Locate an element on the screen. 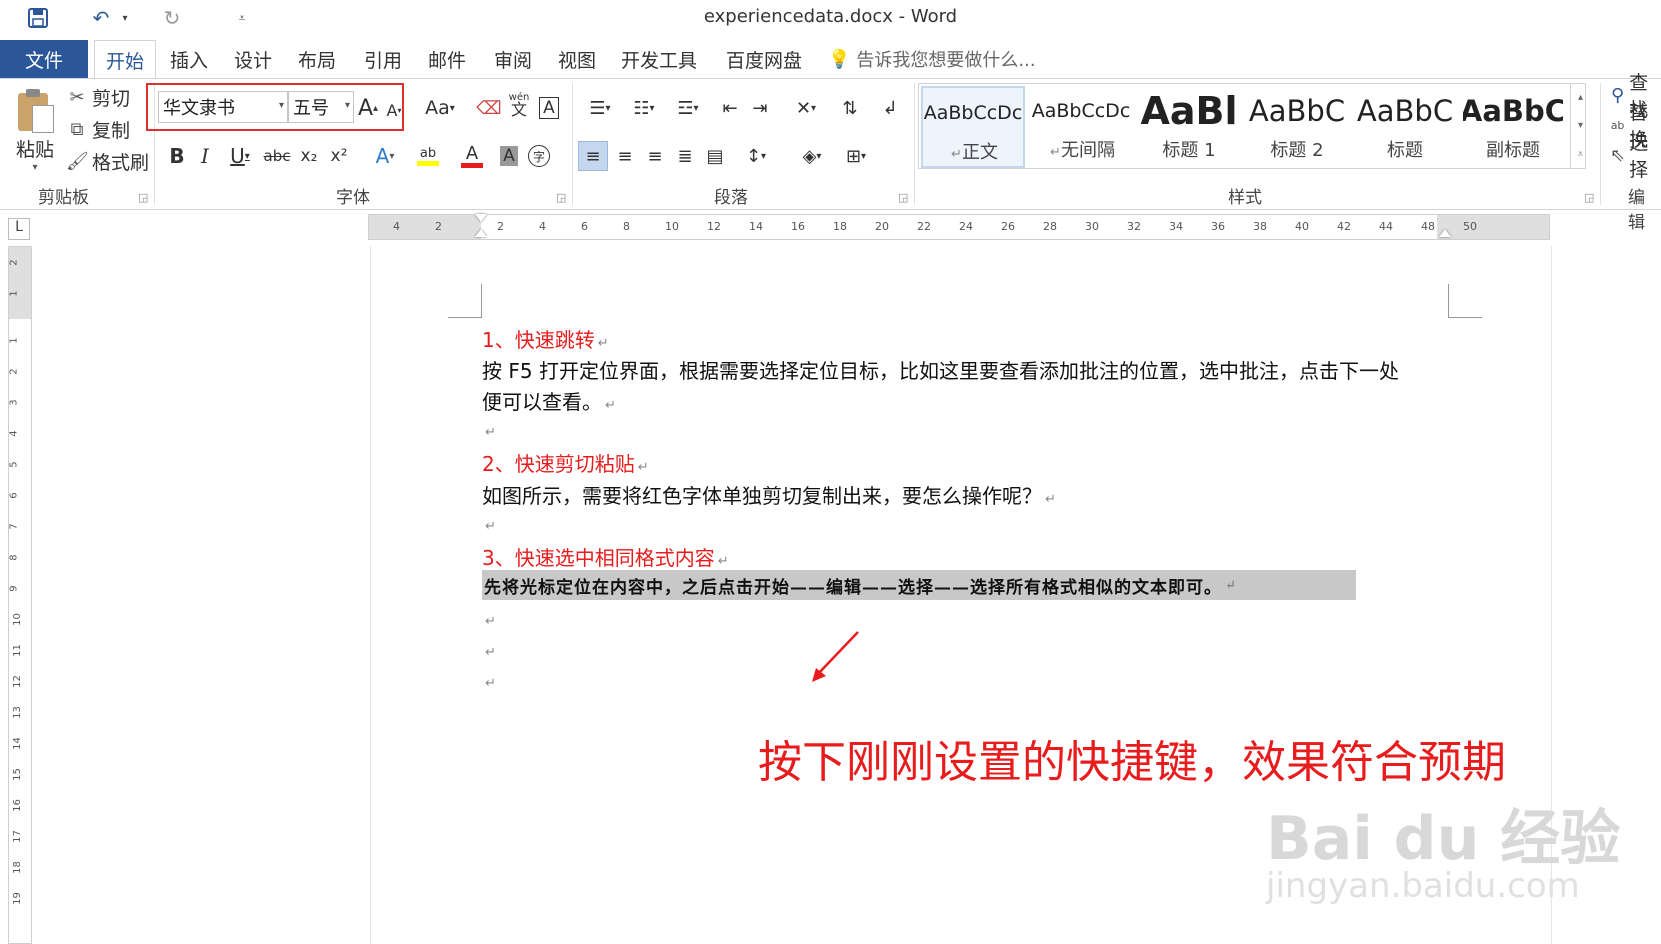  shrink-font-icon: A is located at coordinates (392, 110).